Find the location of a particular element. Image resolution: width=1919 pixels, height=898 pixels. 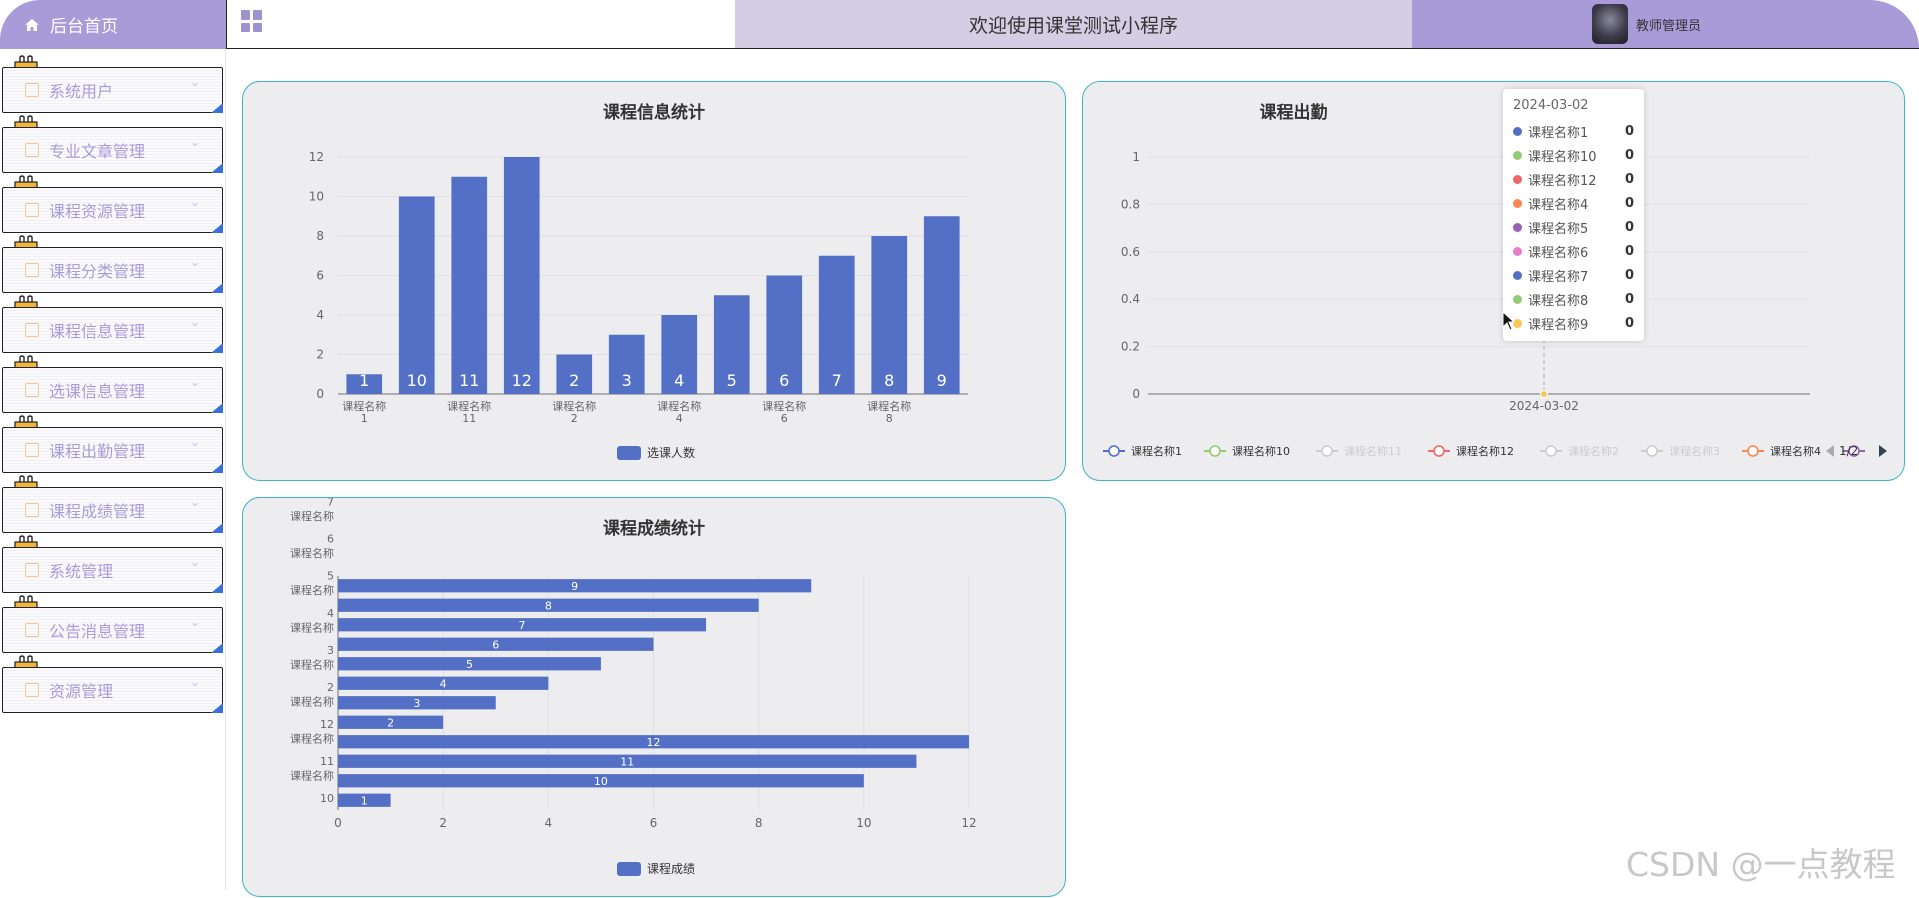

sidebar-item: 系统用户 ⌄ is located at coordinates (112, 90).